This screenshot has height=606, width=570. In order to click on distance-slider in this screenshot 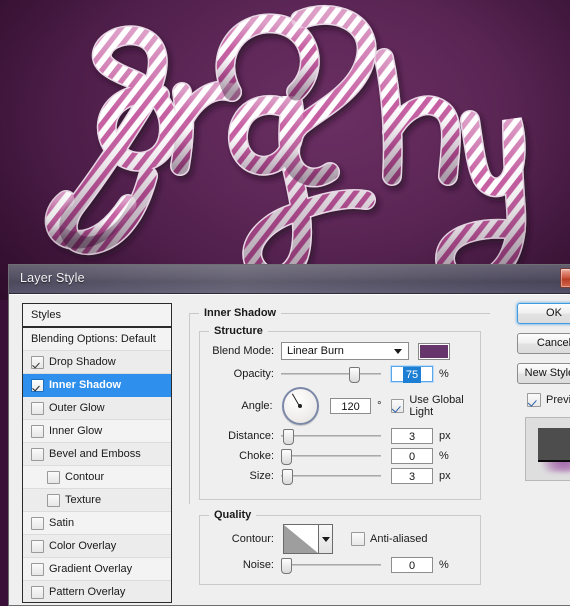, I will do `click(331, 437)`.